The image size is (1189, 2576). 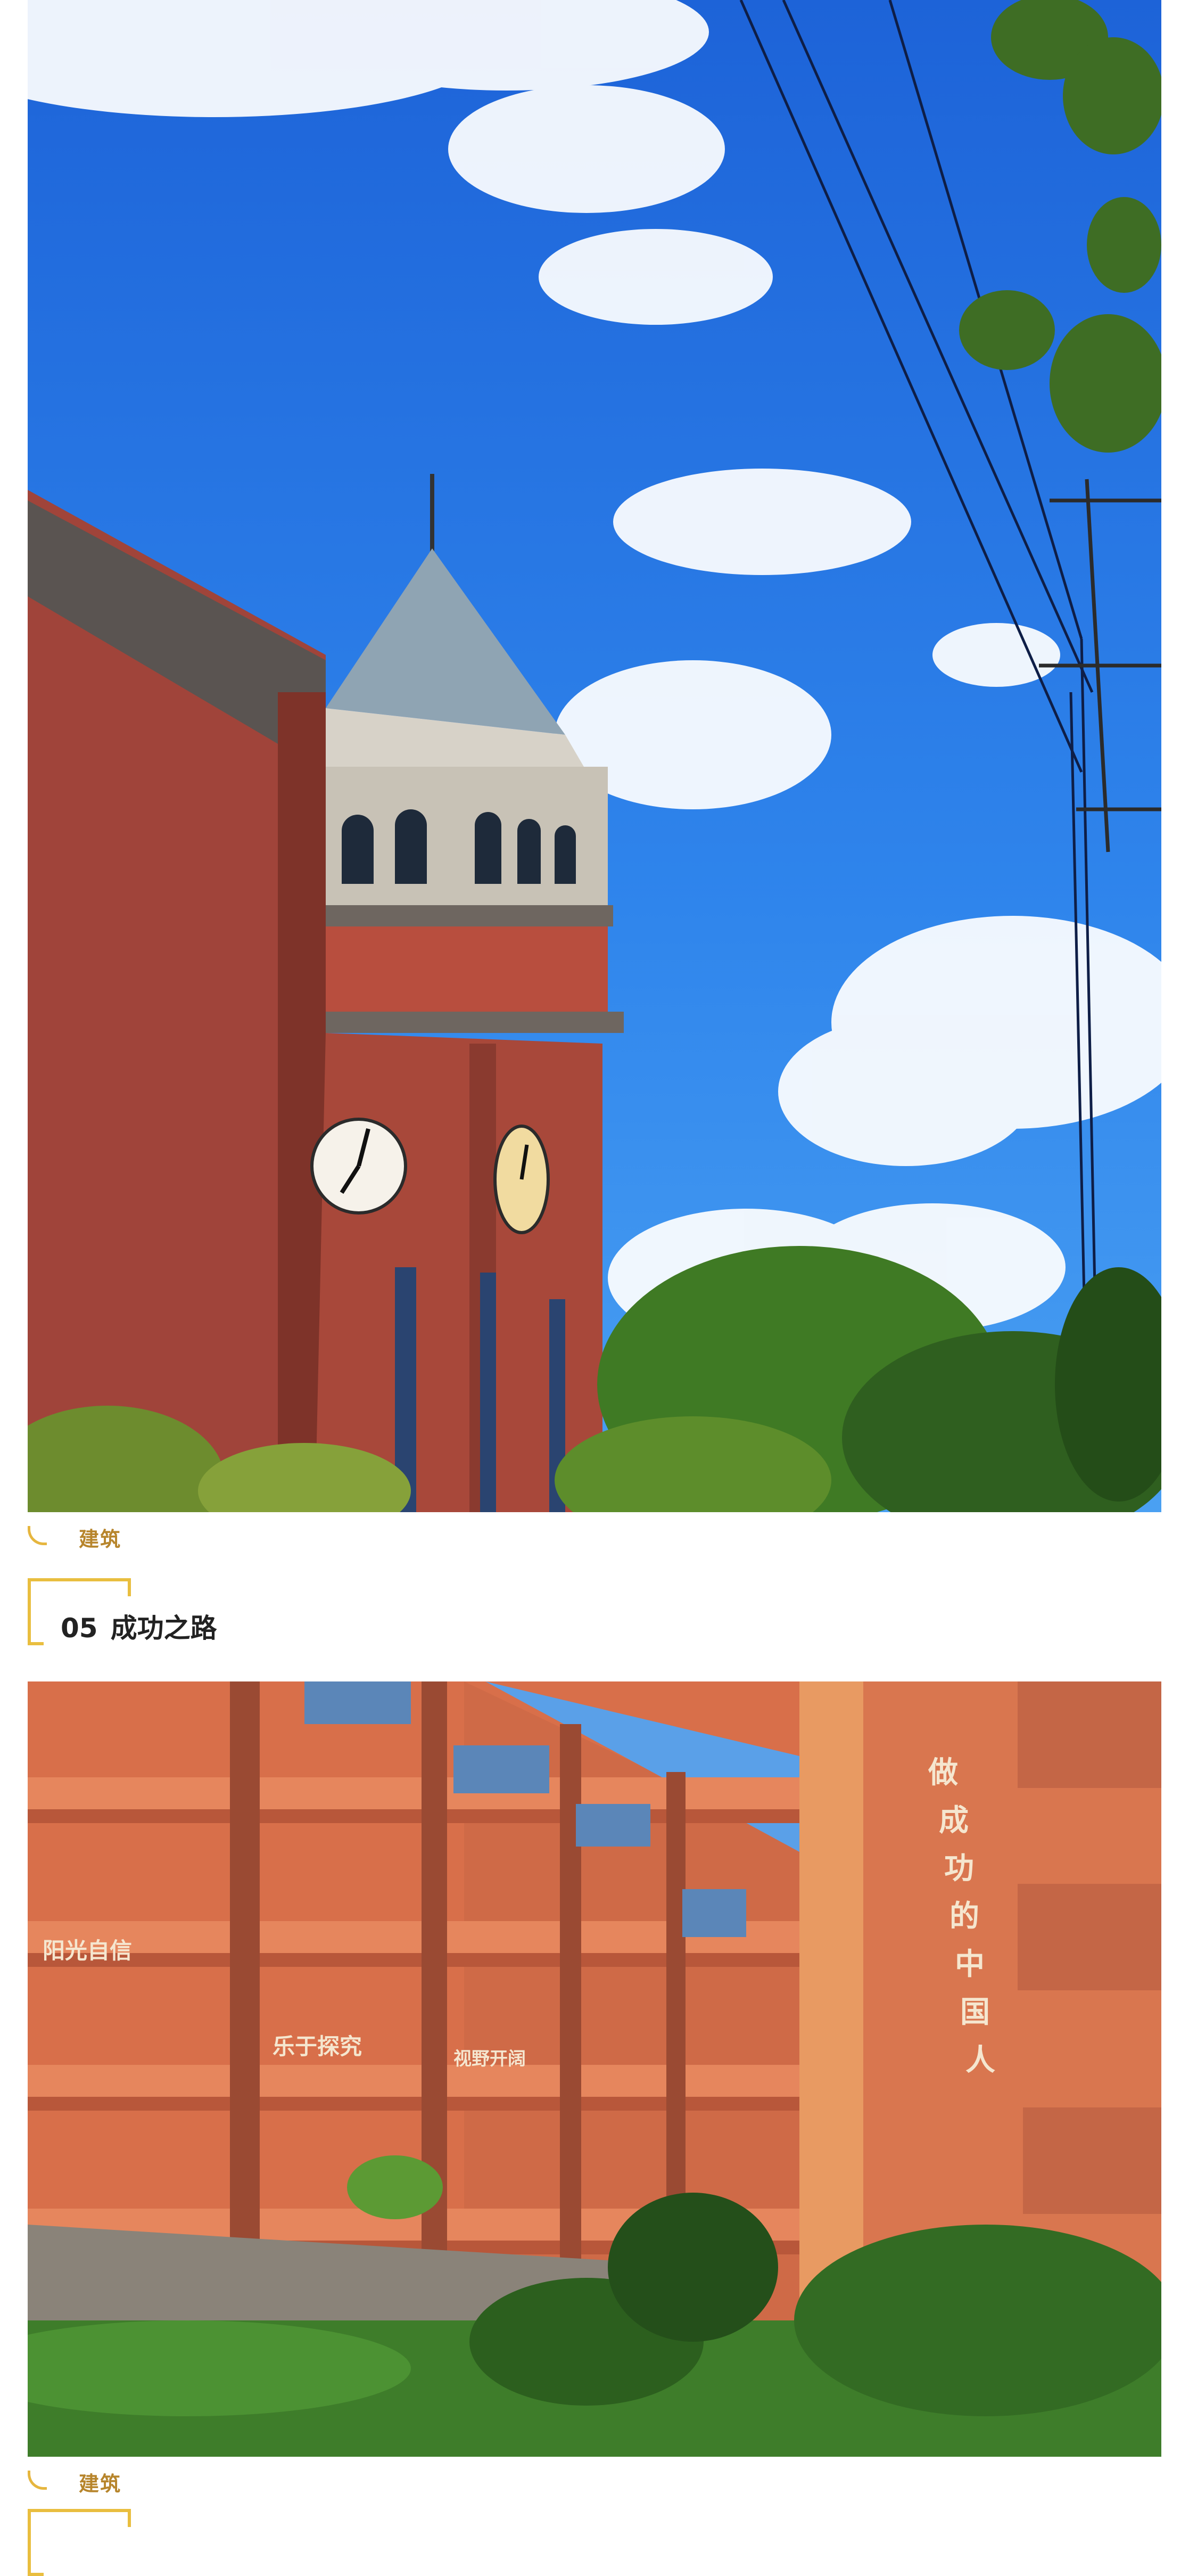 What do you see at coordinates (954, 1820) in the screenshot?
I see `svg-text: 成` at bounding box center [954, 1820].